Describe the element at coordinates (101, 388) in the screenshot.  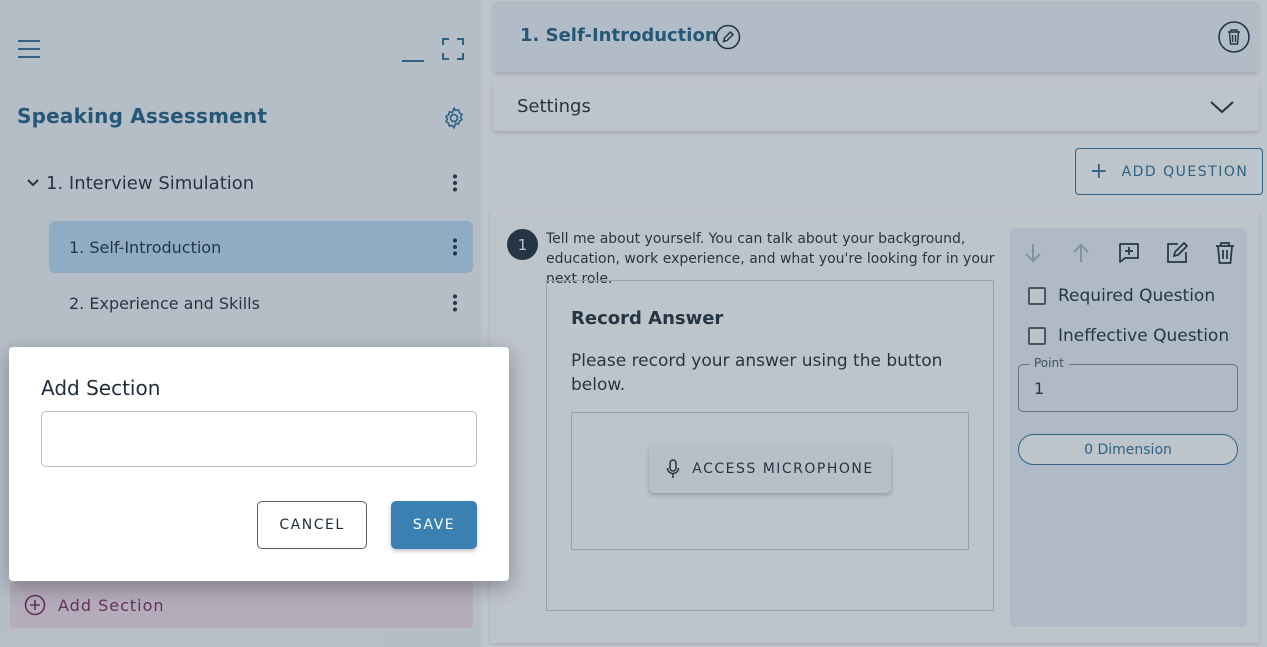
I see `dialog-title: Add Section` at that location.